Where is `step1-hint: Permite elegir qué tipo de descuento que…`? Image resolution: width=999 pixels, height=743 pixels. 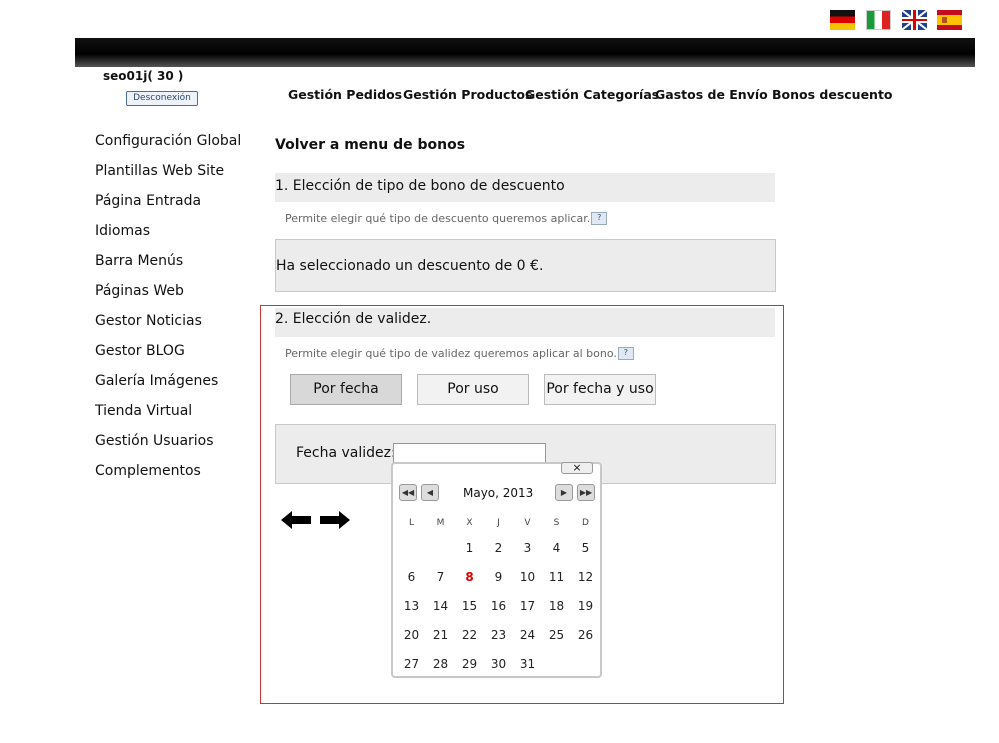 step1-hint: Permite elegir qué tipo de descuento que… is located at coordinates (446, 218).